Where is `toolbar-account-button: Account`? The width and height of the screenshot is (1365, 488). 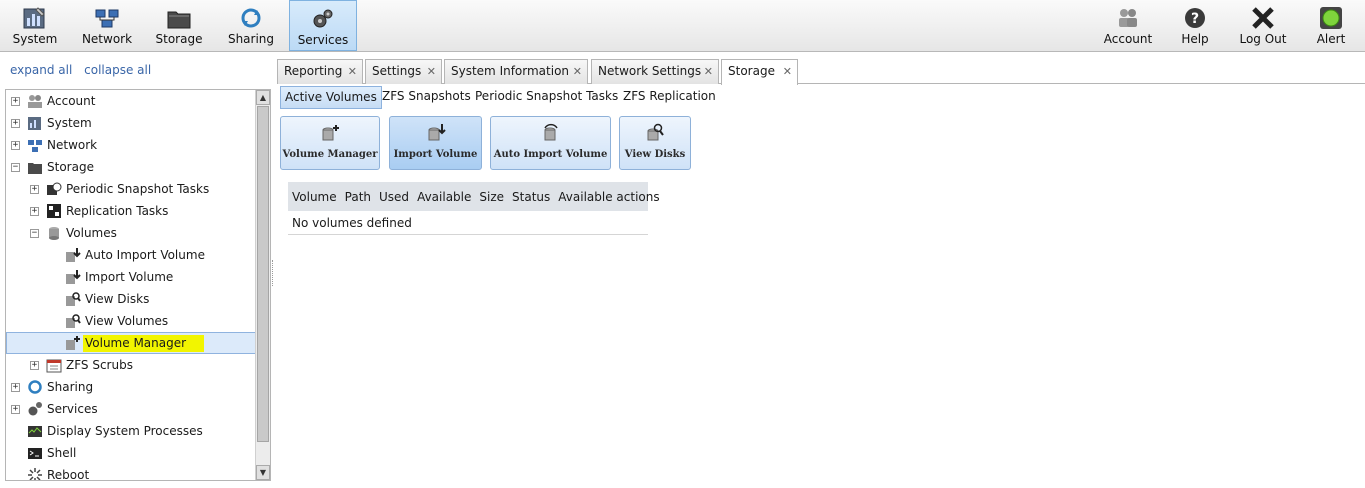 toolbar-account-button: Account is located at coordinates (1128, 25).